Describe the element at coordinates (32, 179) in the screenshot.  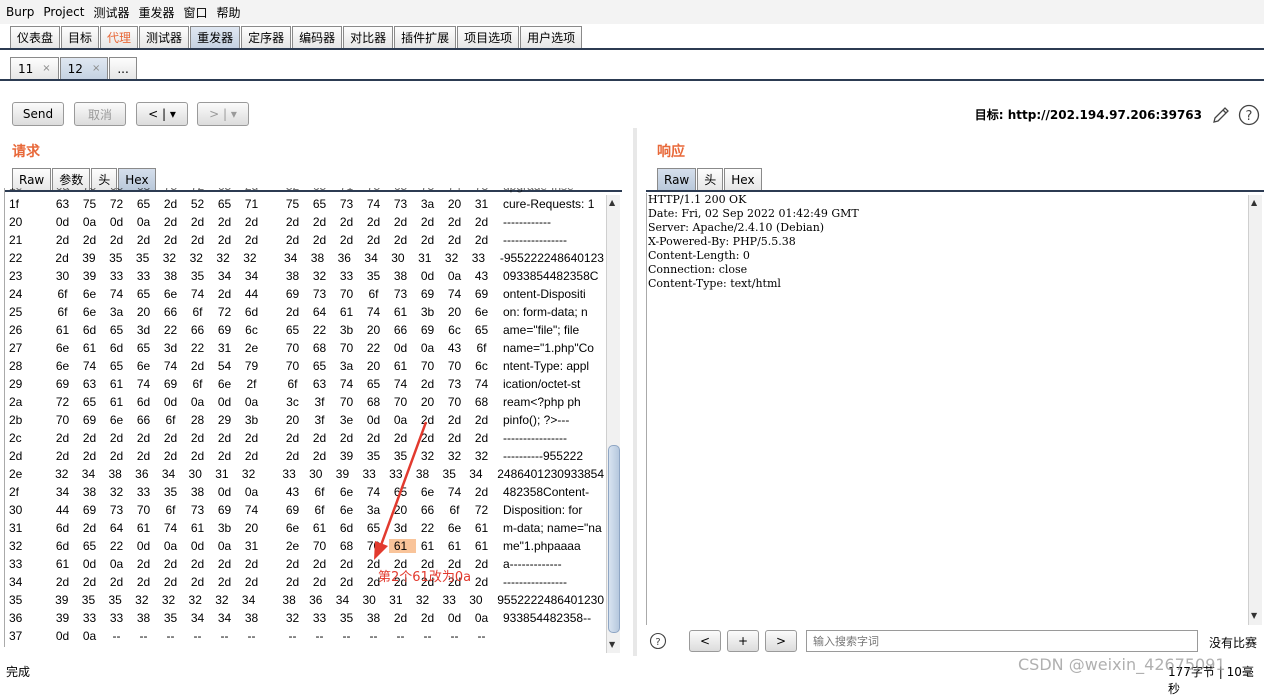
I see `request-tab-raw: Raw` at that location.